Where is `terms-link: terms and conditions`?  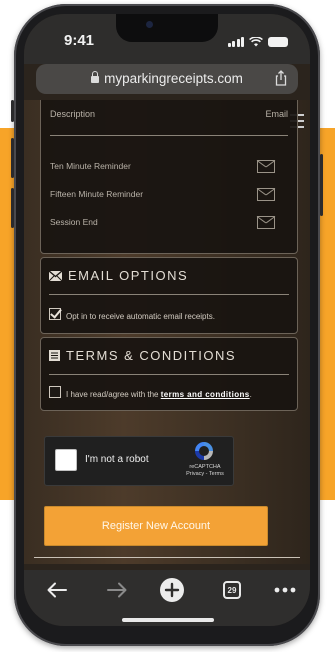 terms-link: terms and conditions is located at coordinates (205, 394).